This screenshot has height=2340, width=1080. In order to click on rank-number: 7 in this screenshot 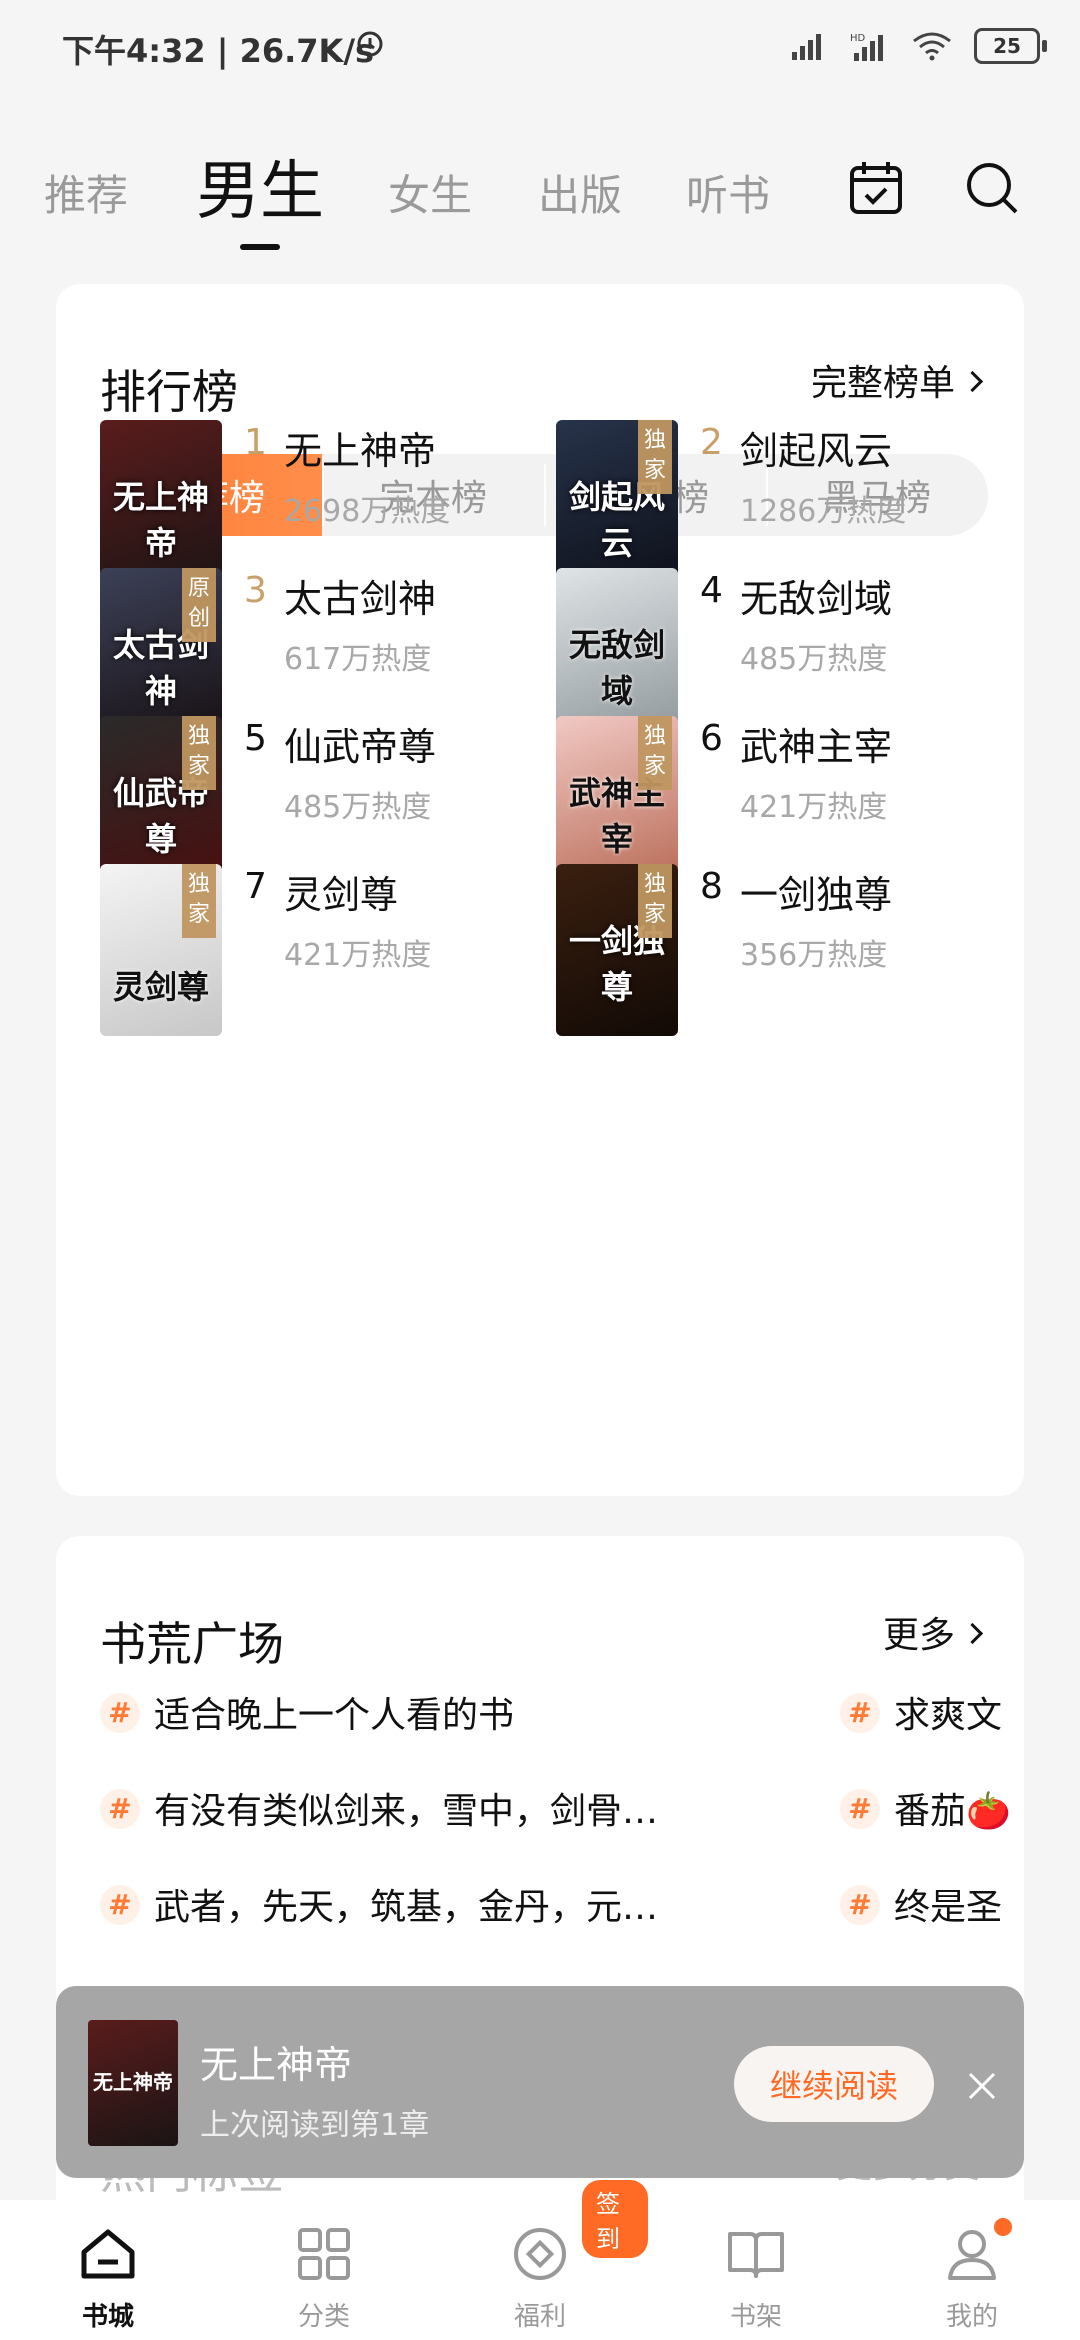, I will do `click(255, 886)`.